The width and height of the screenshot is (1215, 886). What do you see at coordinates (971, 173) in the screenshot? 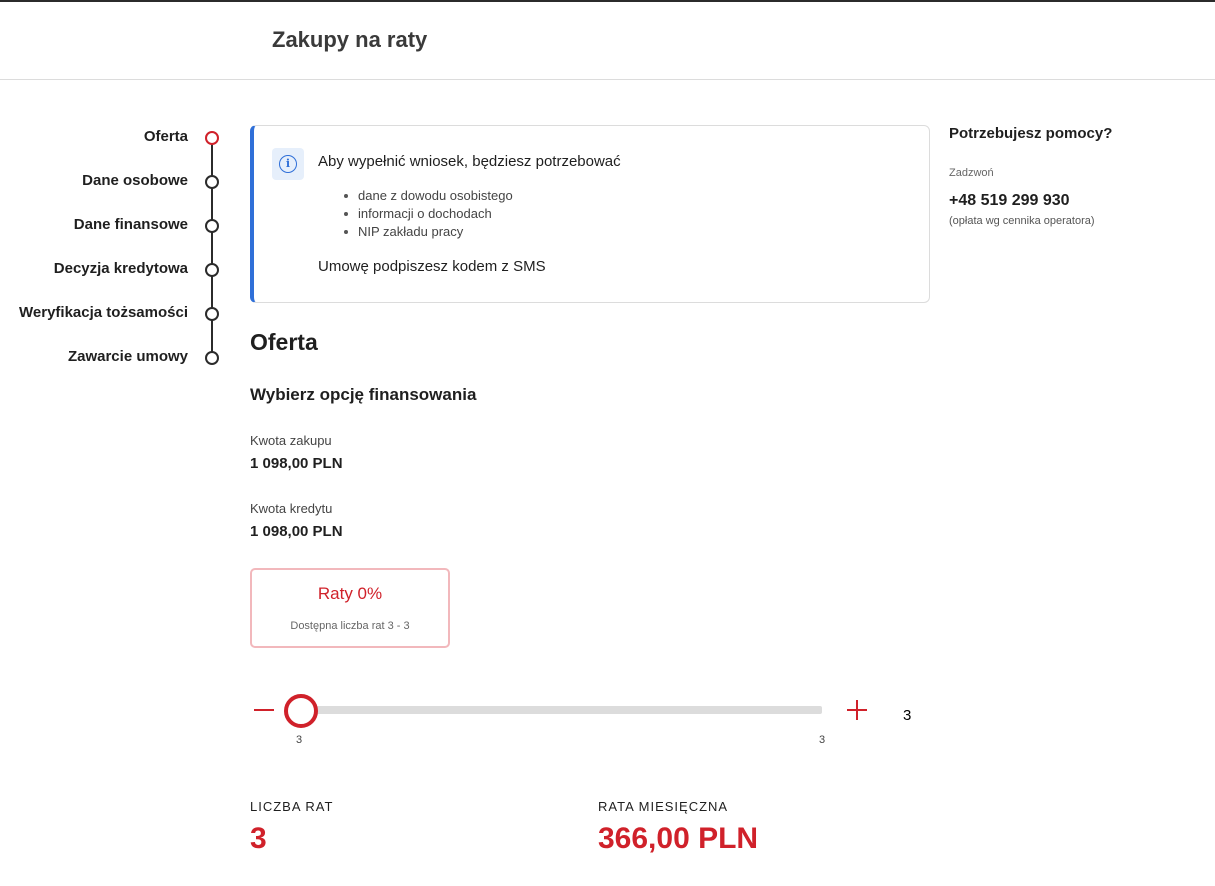
I see `help-call-label: Zadzwoń` at bounding box center [971, 173].